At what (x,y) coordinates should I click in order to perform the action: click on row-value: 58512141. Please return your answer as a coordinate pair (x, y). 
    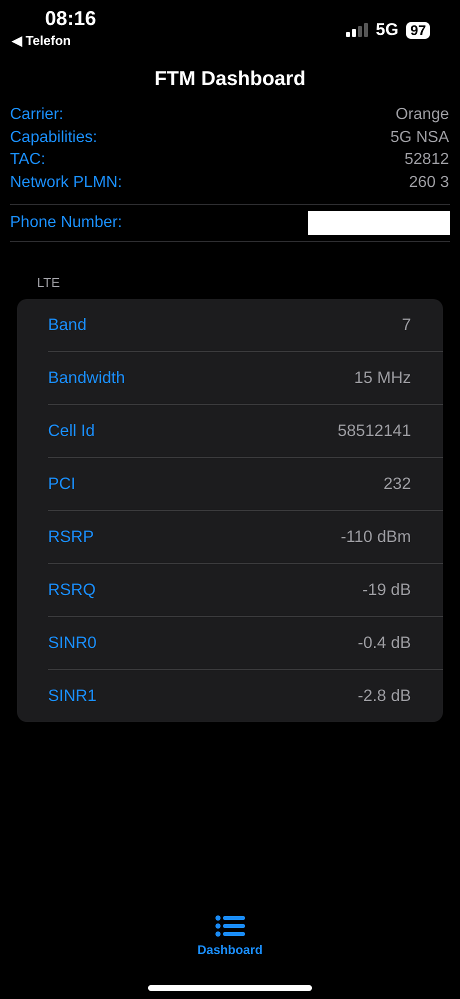
    Looking at the image, I should click on (374, 431).